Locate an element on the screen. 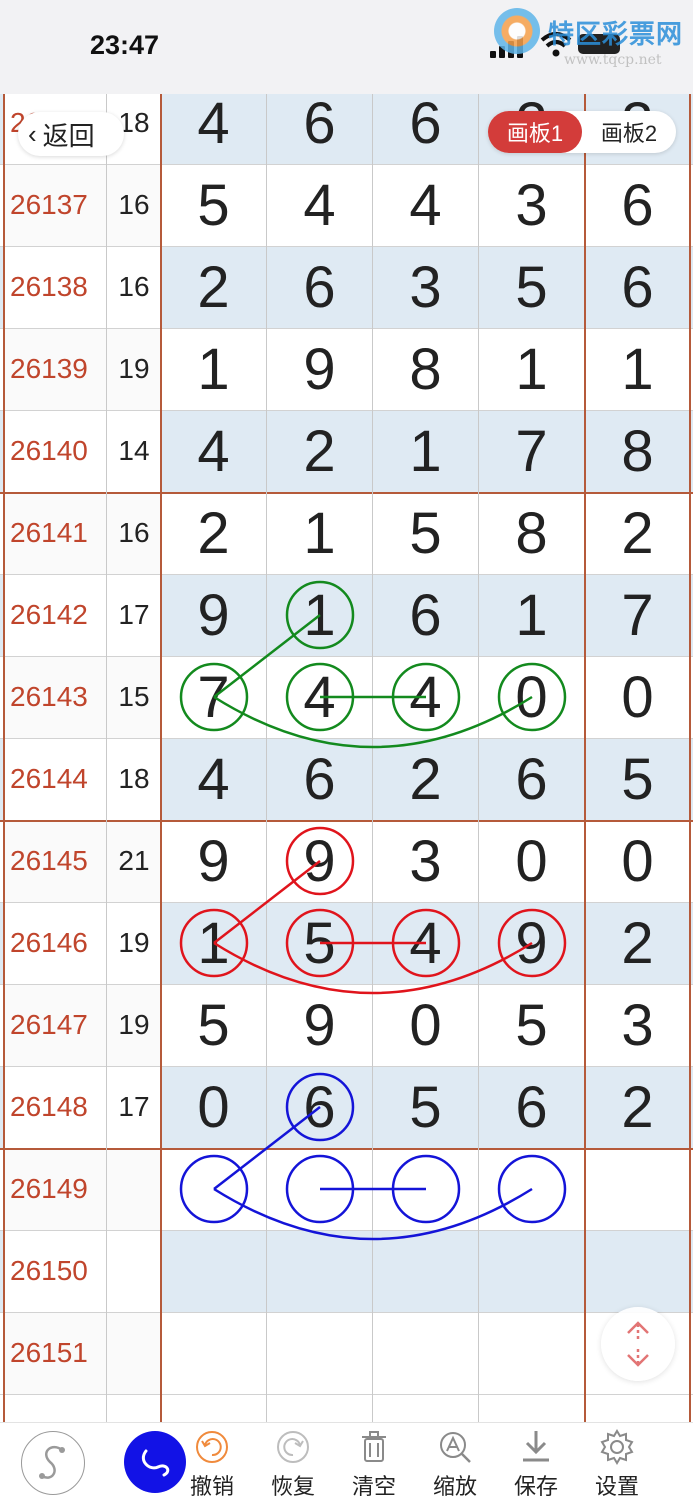 This screenshot has height=1501, width=693. tab-board-1: 画板1 is located at coordinates (535, 132).